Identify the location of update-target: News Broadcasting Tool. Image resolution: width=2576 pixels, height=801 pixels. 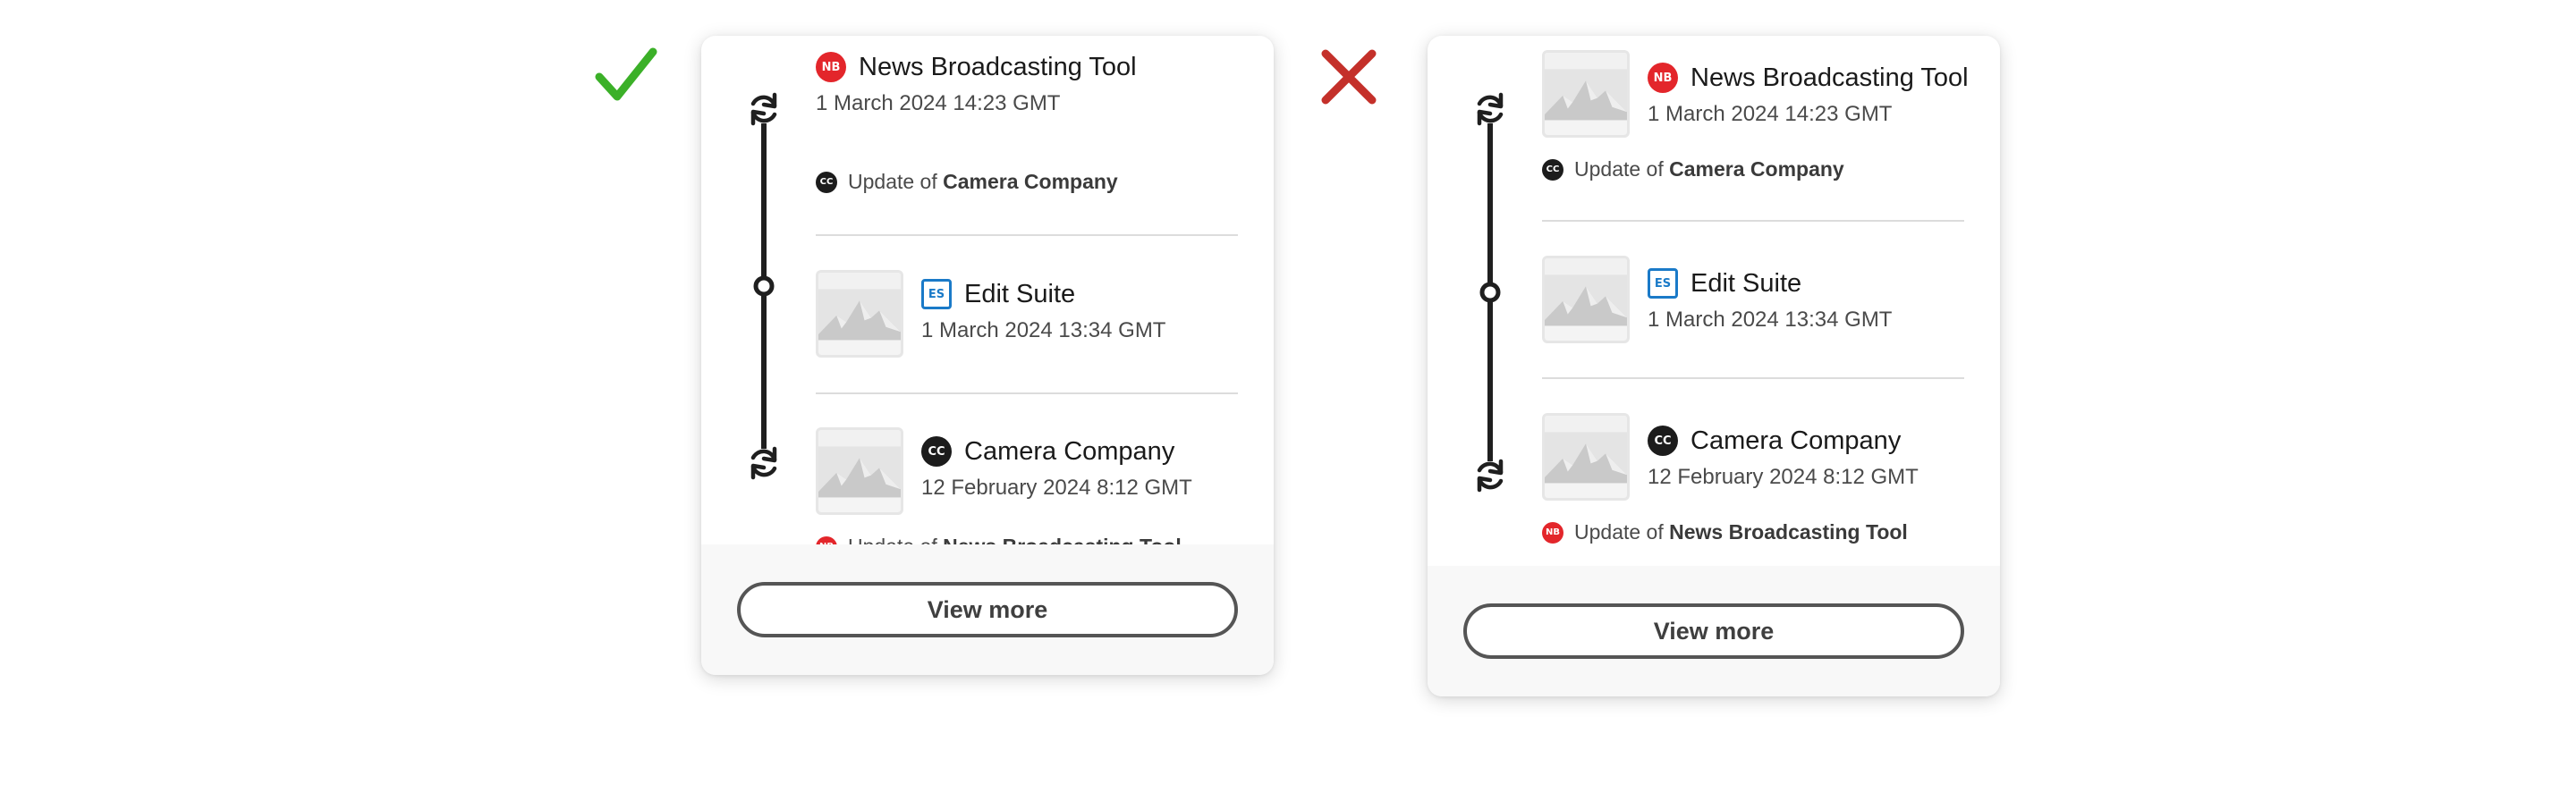
(1788, 532).